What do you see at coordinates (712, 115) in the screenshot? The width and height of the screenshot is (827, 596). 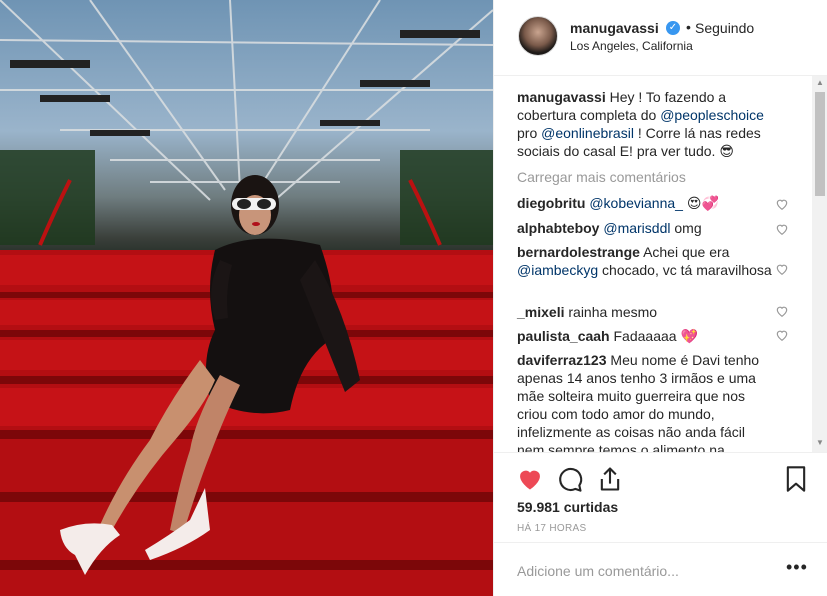 I see `caption-mention-peopleschoice: @peopleschoice` at bounding box center [712, 115].